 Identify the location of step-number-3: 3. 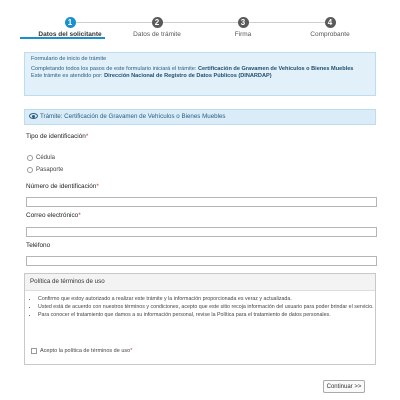
(243, 22).